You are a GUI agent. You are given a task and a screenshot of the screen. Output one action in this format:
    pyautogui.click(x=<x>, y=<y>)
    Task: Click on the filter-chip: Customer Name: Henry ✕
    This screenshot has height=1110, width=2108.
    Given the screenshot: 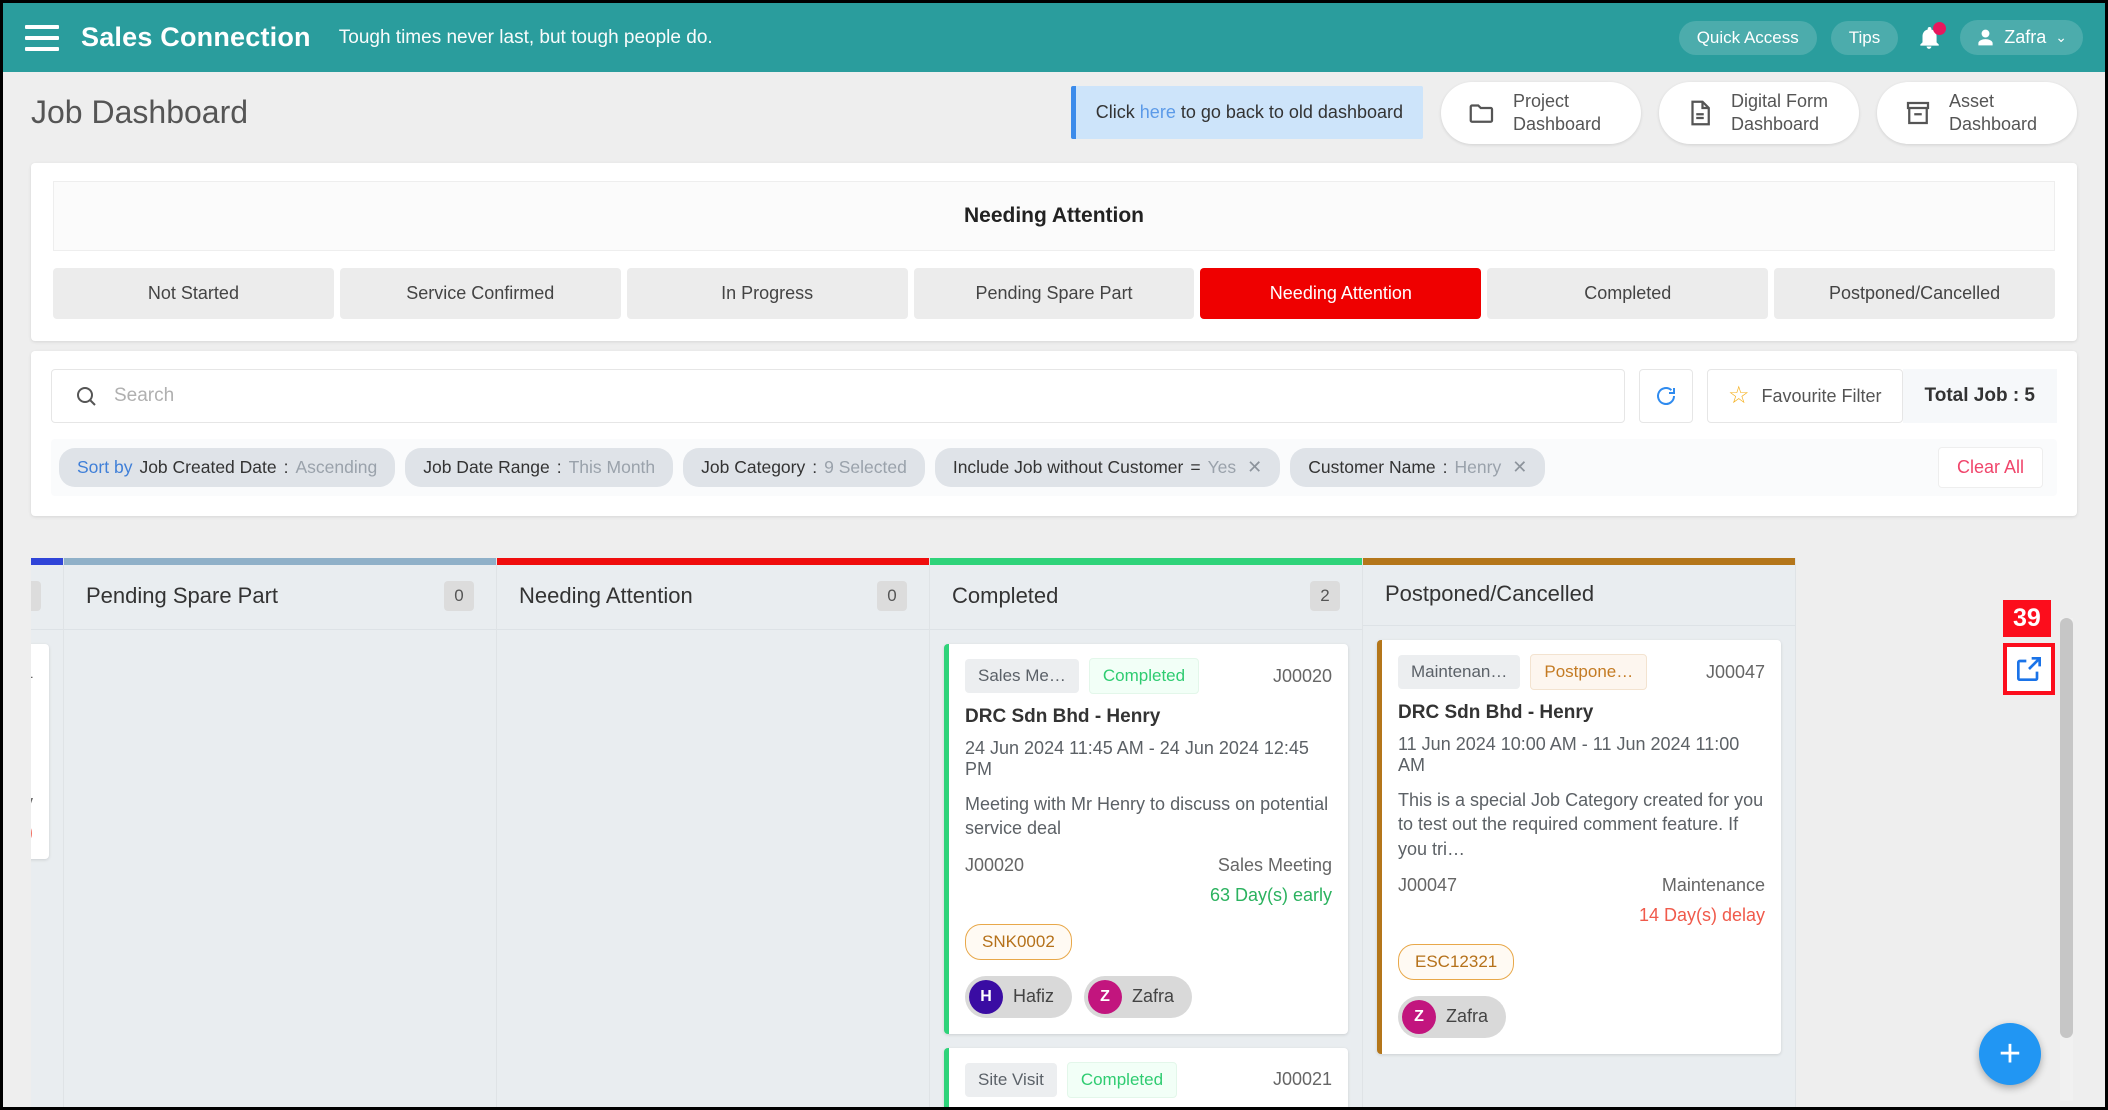 What is the action you would take?
    pyautogui.click(x=1418, y=467)
    